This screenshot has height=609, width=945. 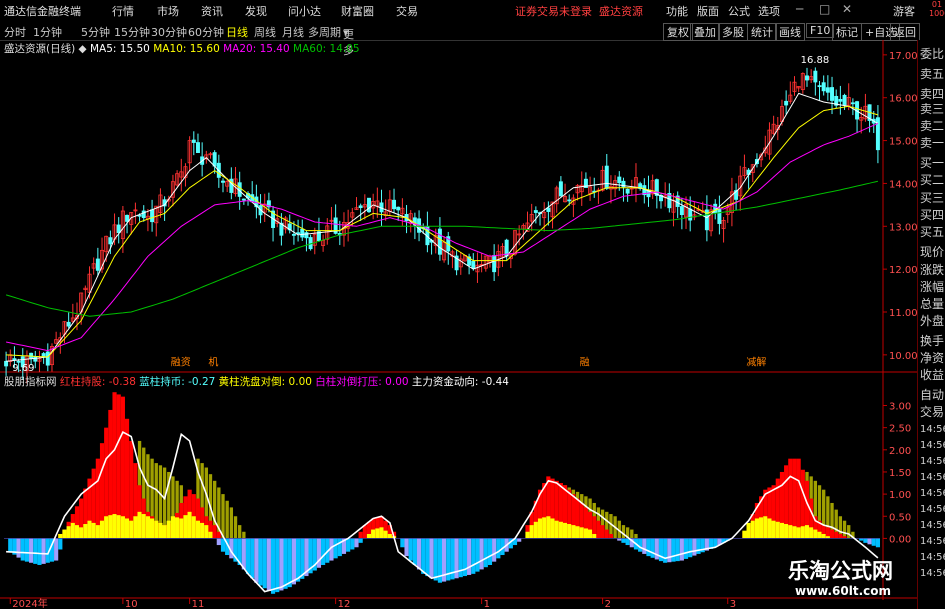 I want to click on side-item: 买二, so click(x=932, y=179).